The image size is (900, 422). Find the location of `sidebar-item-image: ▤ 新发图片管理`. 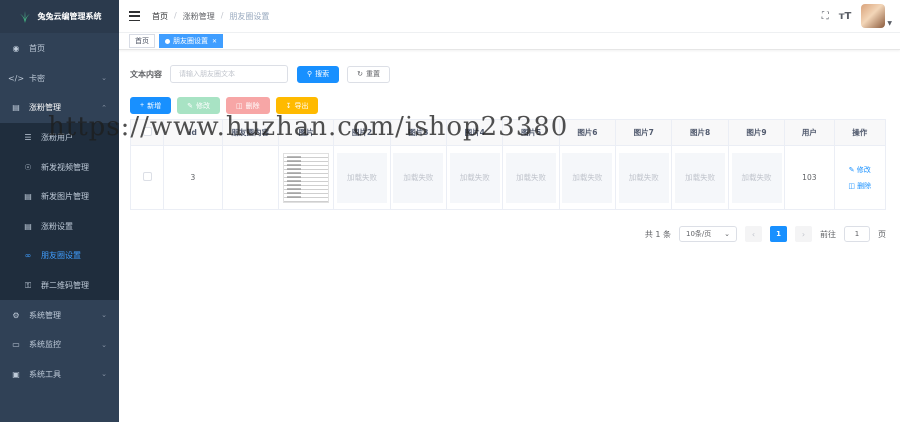

sidebar-item-image: ▤ 新发图片管理 is located at coordinates (59, 197).